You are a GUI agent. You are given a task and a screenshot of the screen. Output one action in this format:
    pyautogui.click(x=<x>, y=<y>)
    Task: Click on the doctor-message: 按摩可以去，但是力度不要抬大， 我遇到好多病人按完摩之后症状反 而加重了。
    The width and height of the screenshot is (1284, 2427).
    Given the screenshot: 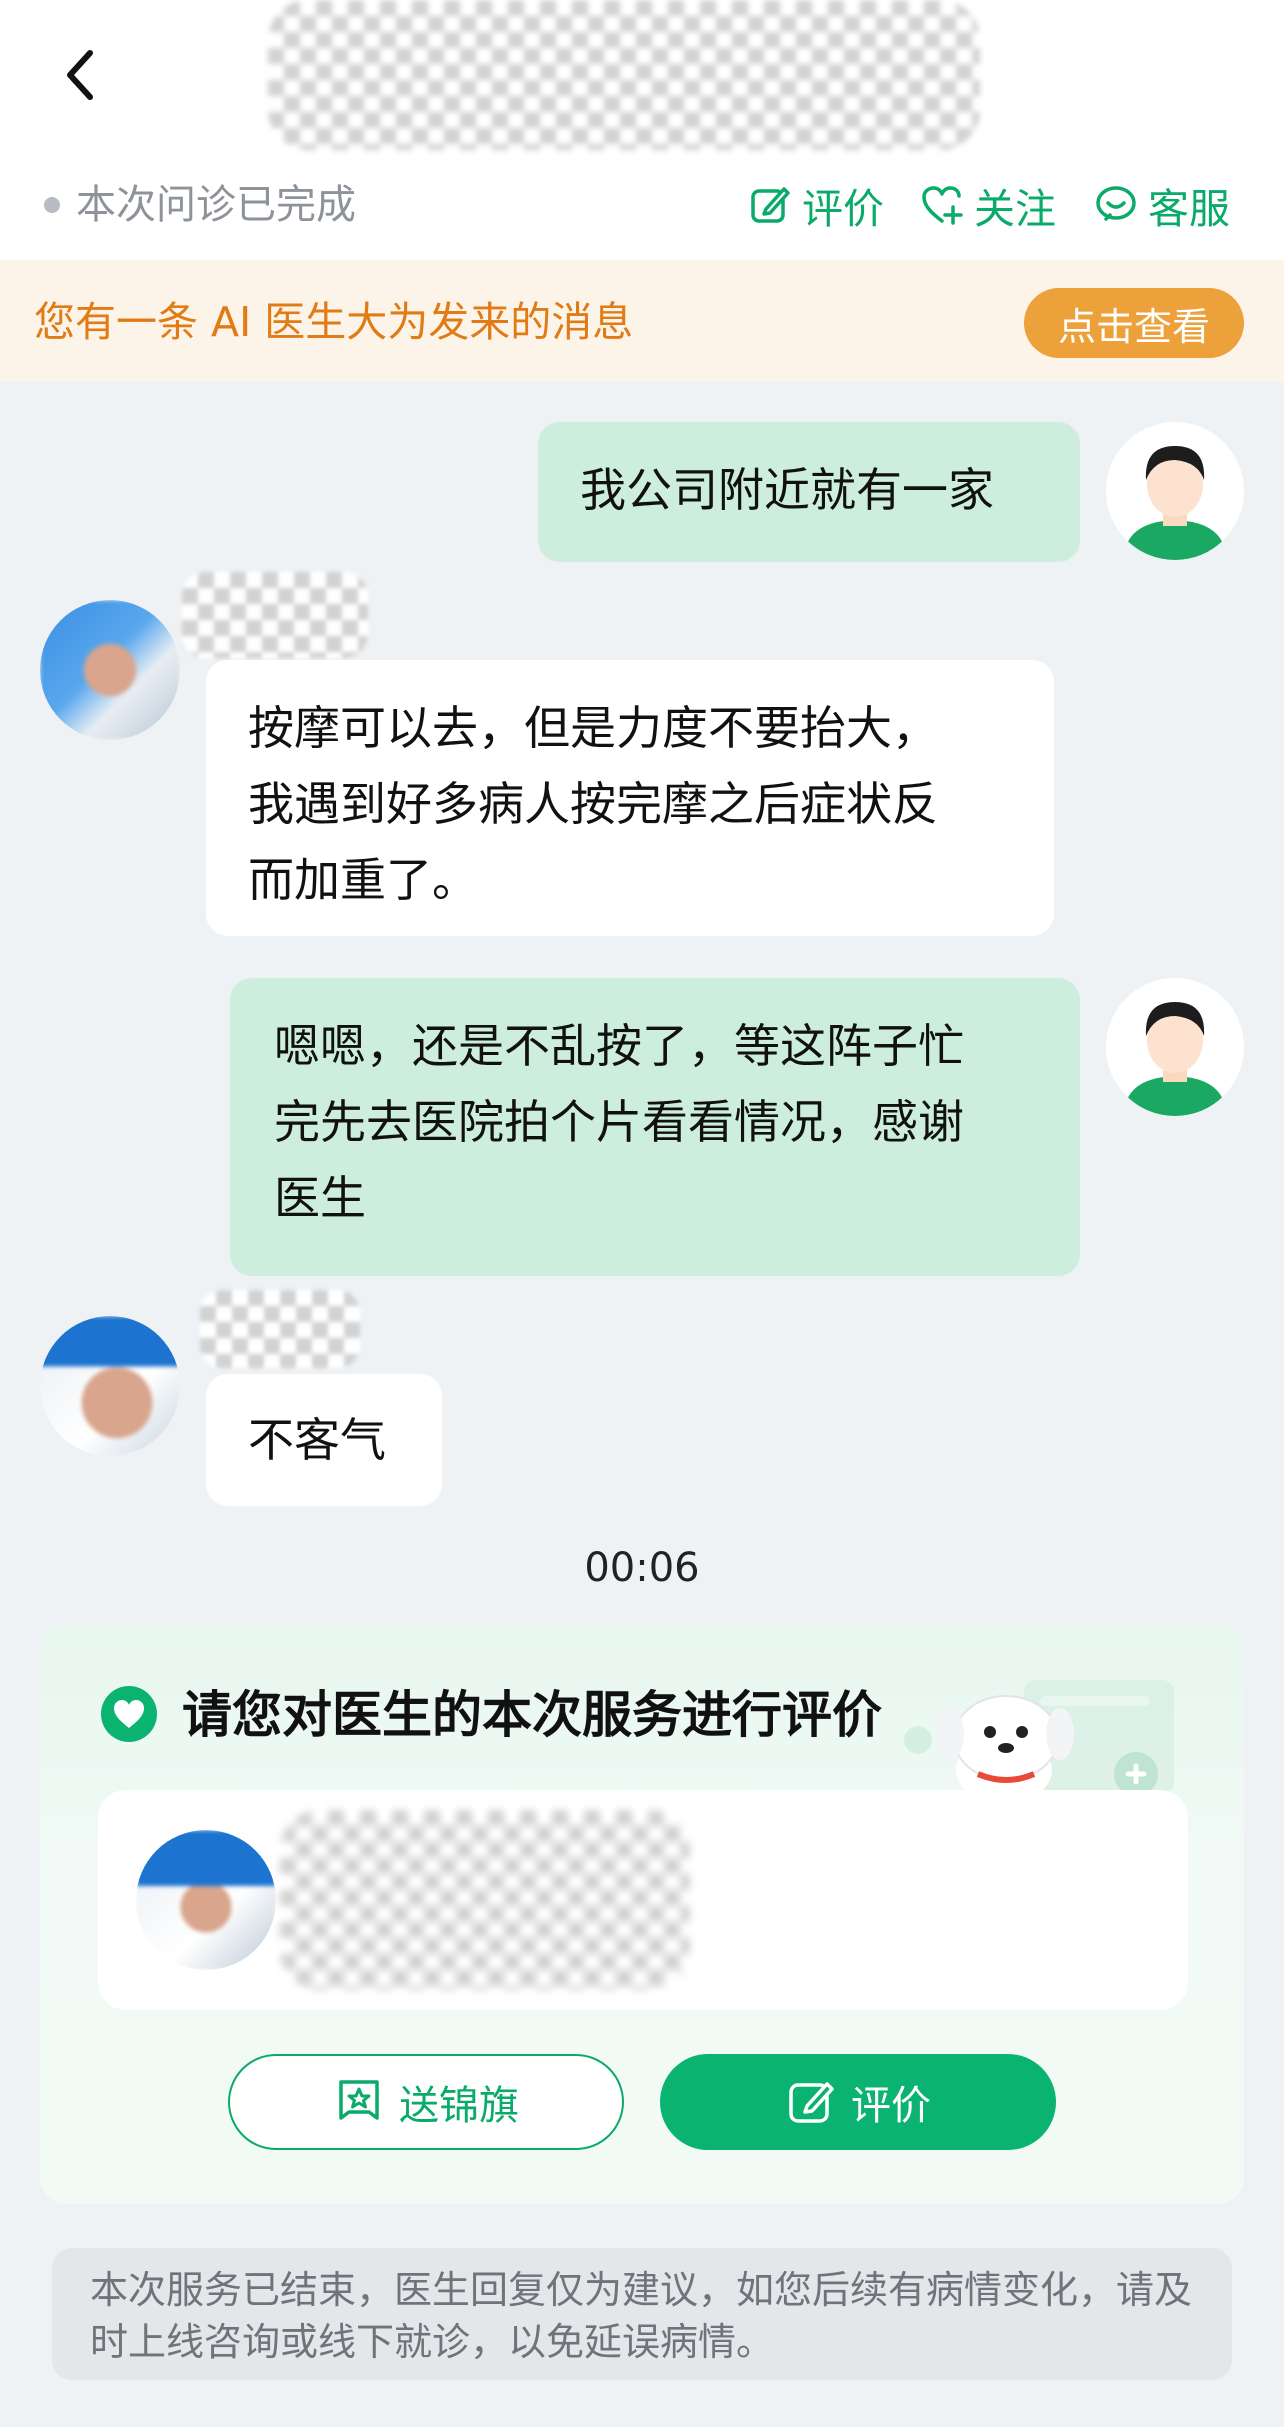 What is the action you would take?
    pyautogui.click(x=630, y=798)
    